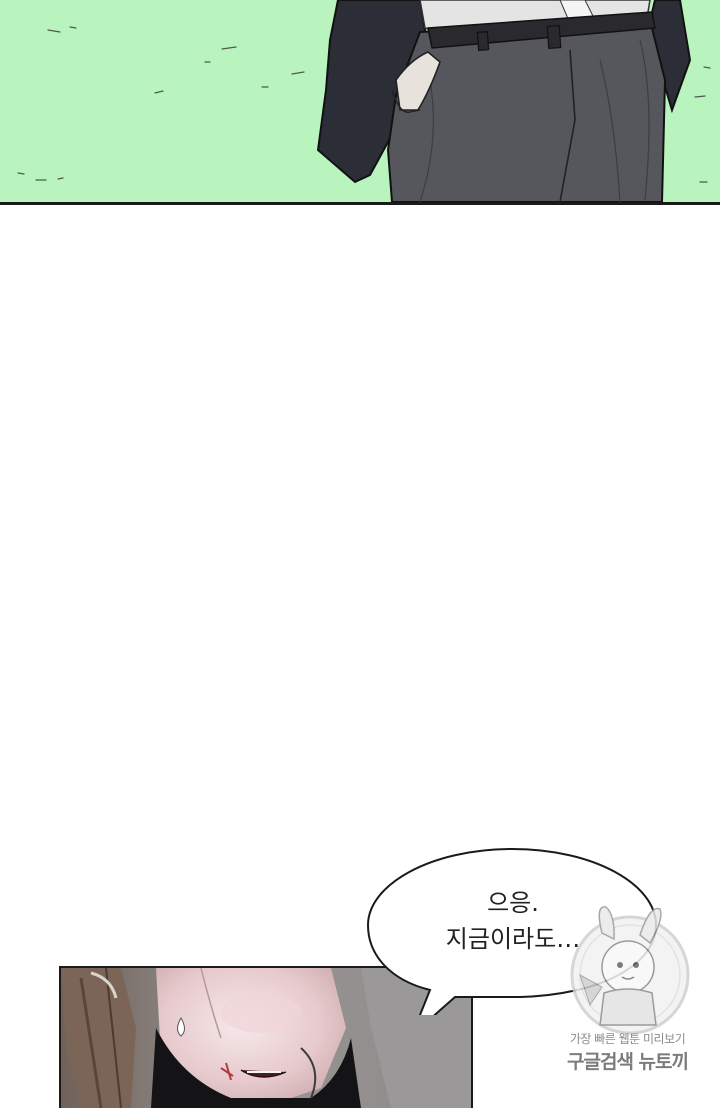 The width and height of the screenshot is (720, 1108). I want to click on watermark-tagline: 가장 빠른 웹툰 미리보기, so click(627, 1039).